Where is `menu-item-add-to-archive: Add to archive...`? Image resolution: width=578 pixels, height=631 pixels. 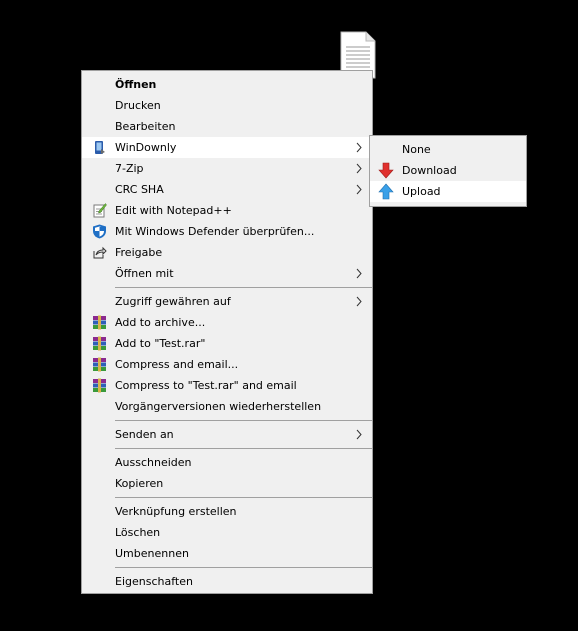 menu-item-add-to-archive: Add to archive... is located at coordinates (227, 322).